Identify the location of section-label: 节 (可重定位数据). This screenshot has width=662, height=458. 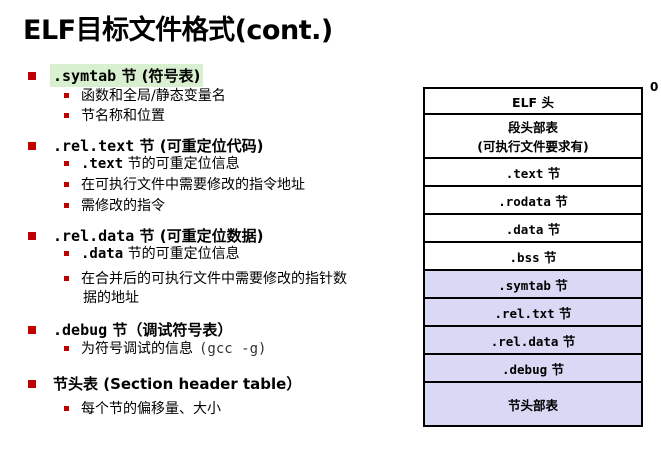
(199, 236).